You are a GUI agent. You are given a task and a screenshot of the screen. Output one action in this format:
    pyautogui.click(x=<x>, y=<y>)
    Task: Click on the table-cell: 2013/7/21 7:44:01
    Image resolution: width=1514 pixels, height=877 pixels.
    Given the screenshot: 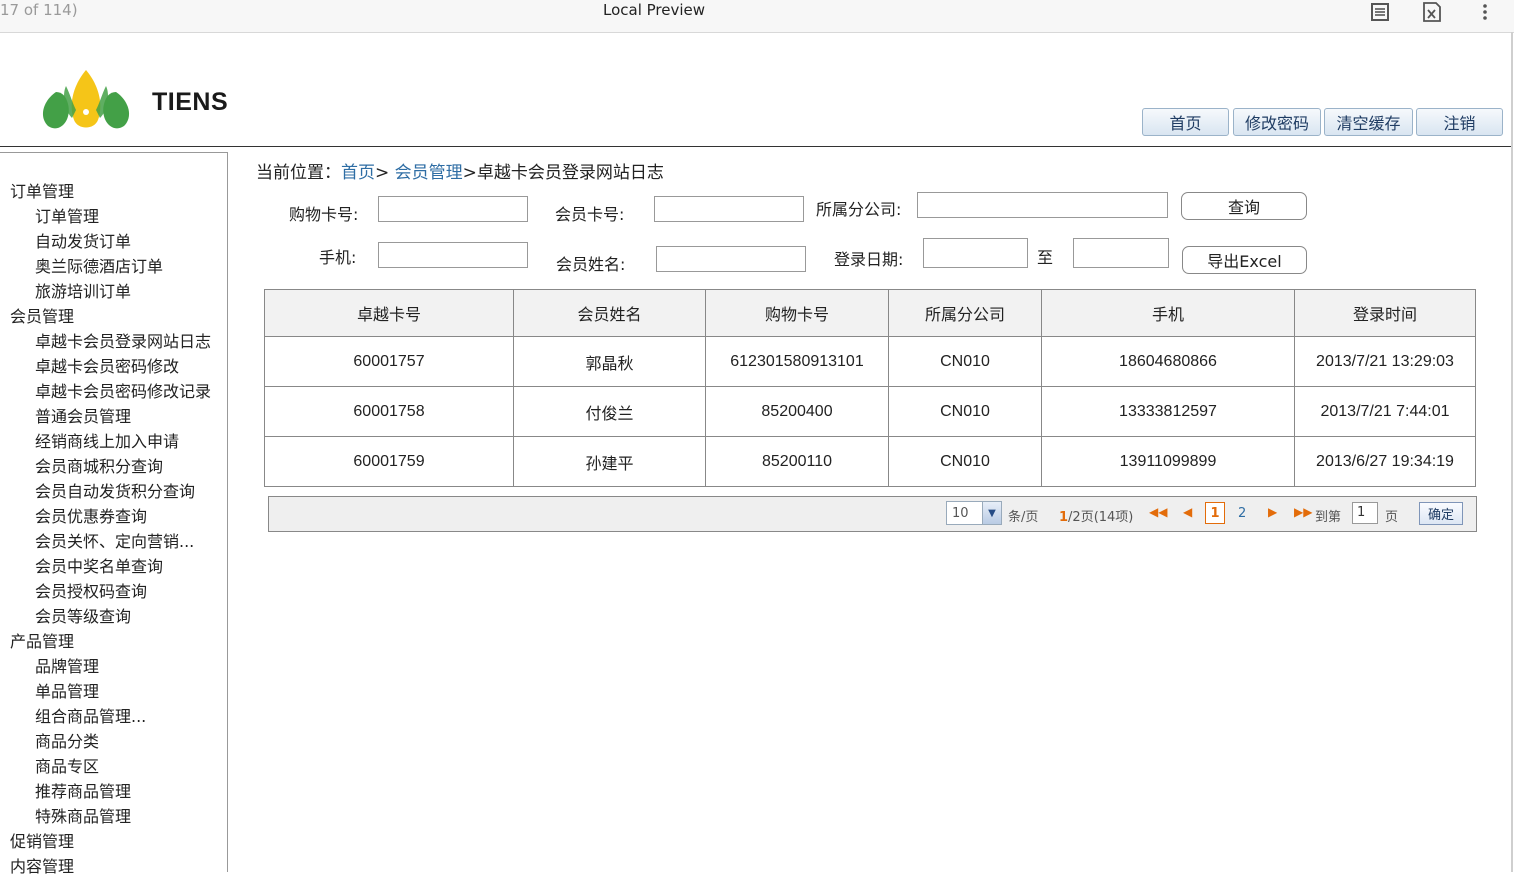 What is the action you would take?
    pyautogui.click(x=1385, y=411)
    